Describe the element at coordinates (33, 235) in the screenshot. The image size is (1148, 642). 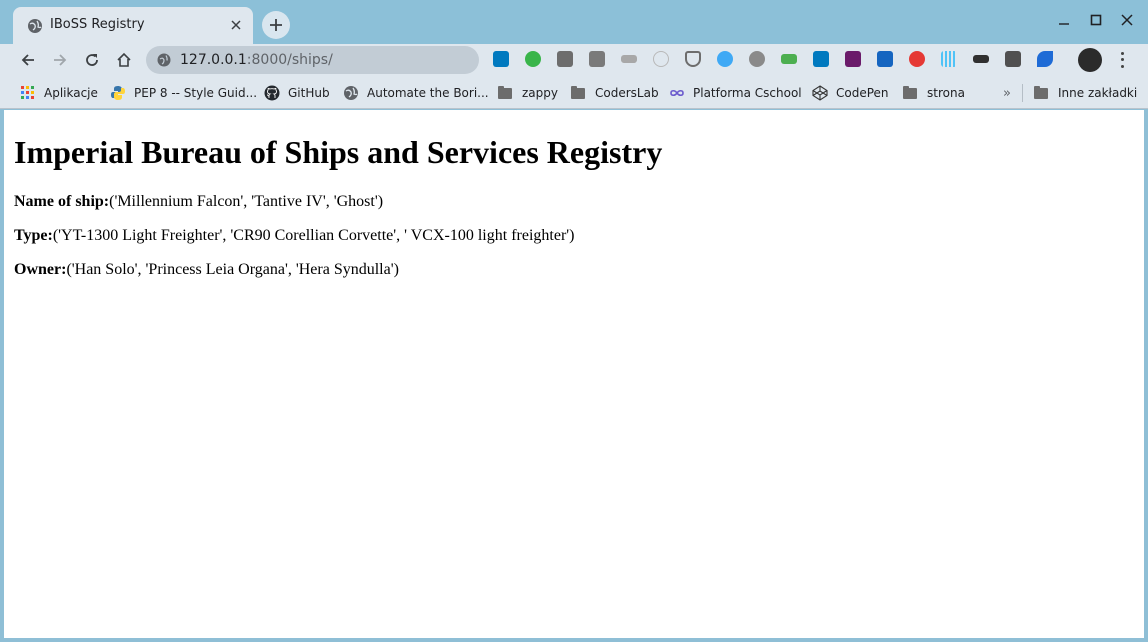
I see `field-label: Type:` at that location.